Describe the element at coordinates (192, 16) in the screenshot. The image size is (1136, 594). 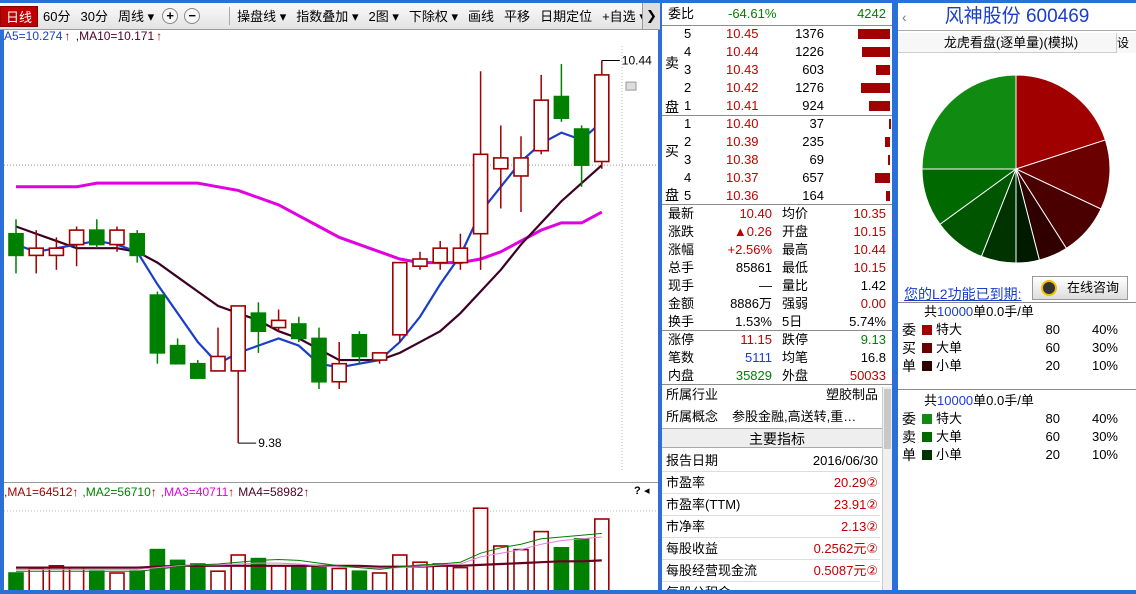
I see `zoom-out-button: −` at that location.